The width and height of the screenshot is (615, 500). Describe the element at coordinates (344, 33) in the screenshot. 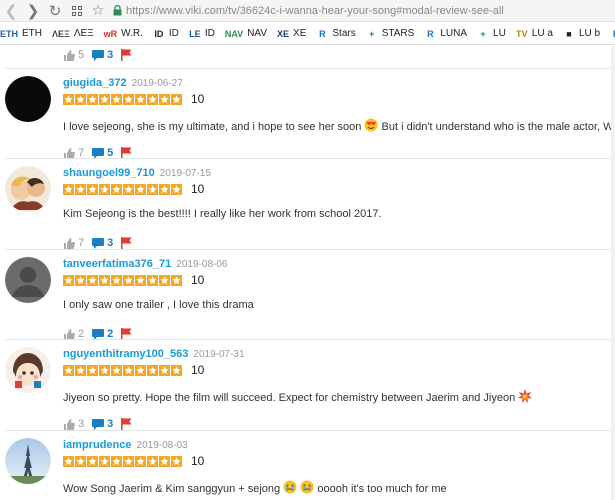

I see `bookmark-label: Stars` at that location.